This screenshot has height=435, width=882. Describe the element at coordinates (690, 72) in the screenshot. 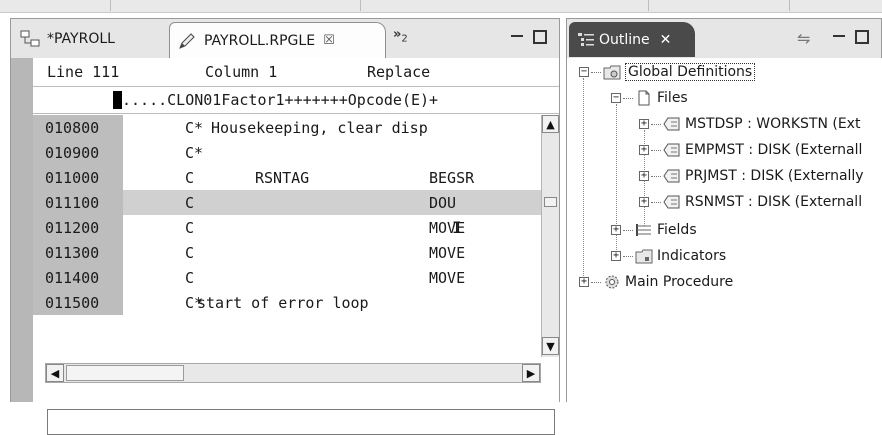

I see `tree-label: Global Definitions` at that location.